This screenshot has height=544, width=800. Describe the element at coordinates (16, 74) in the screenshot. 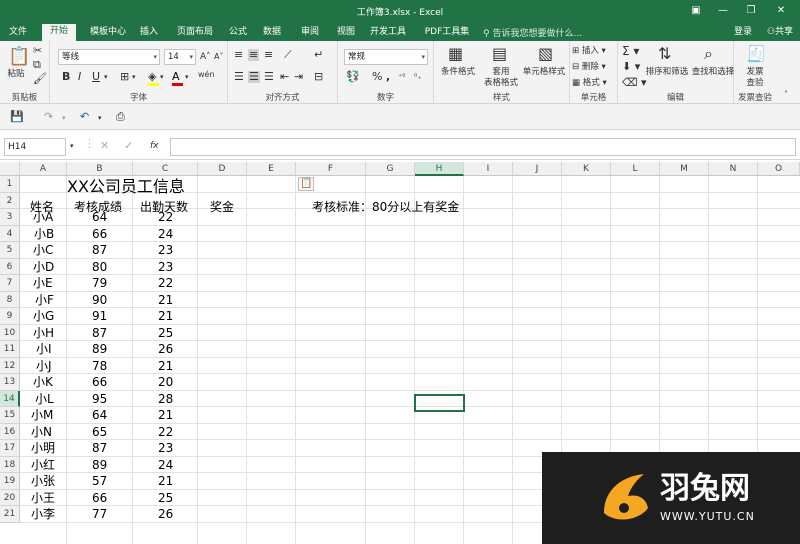

I see `paste-button: 粘贴` at that location.